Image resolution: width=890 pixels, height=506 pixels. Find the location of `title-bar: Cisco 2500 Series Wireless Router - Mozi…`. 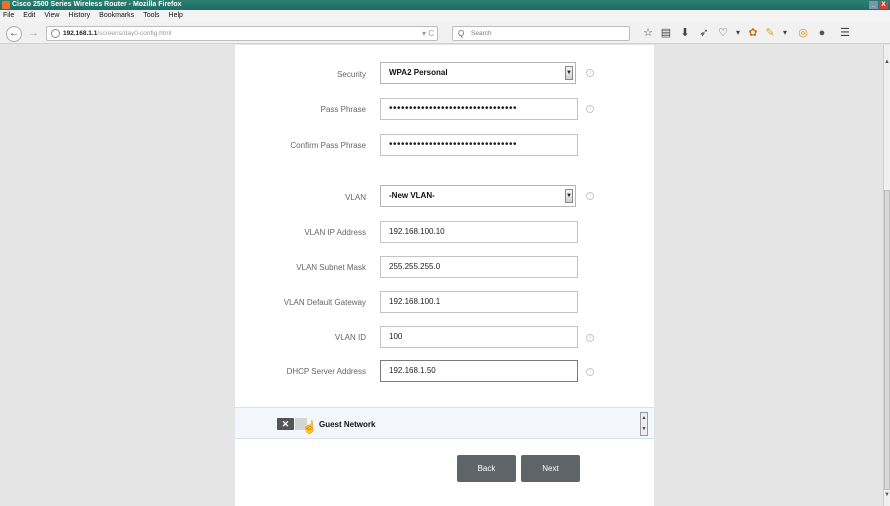

title-bar: Cisco 2500 Series Wireless Router - Mozi… is located at coordinates (445, 5).